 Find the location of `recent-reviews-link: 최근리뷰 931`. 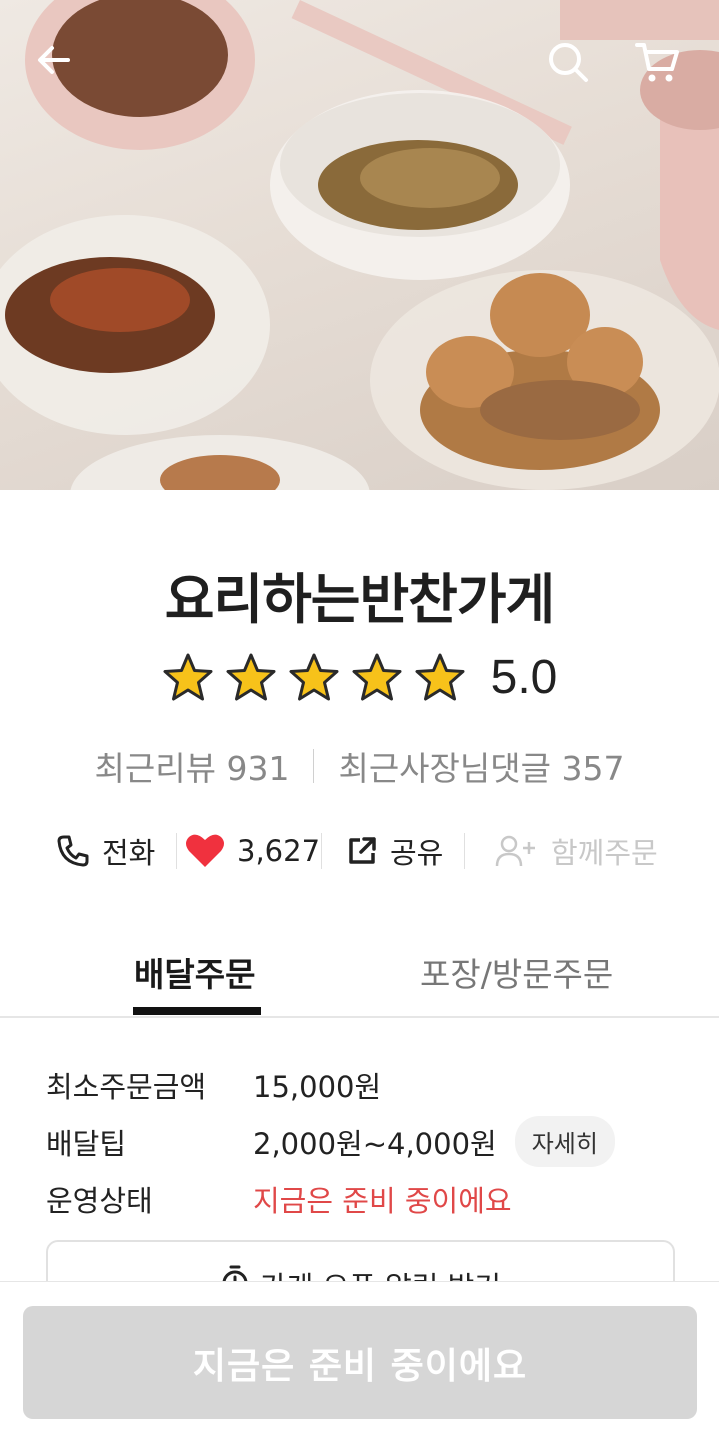

recent-reviews-link: 최근리뷰 931 is located at coordinates (192, 766).